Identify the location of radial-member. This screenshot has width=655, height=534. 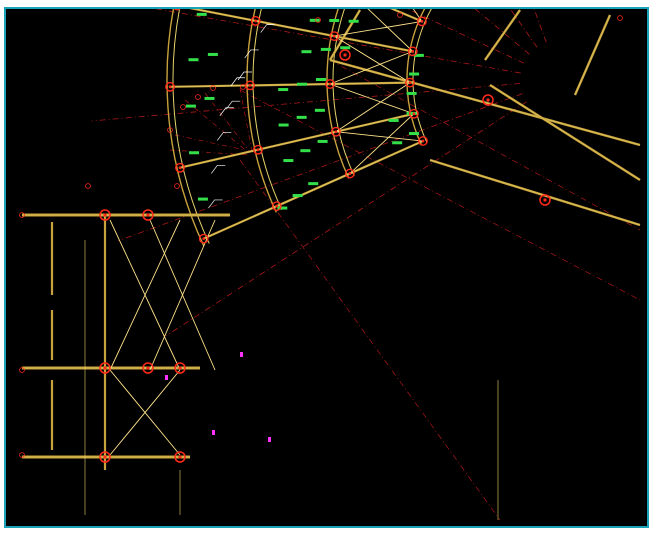
(300, 31).